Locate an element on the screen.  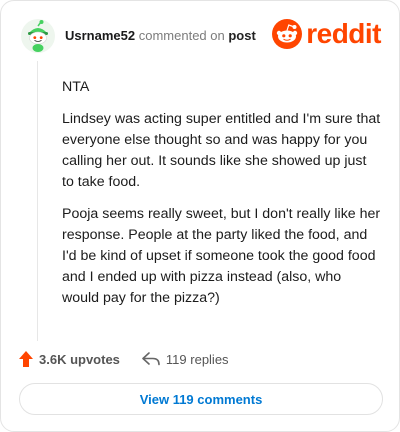
reply-arrow-icon is located at coordinates (151, 359).